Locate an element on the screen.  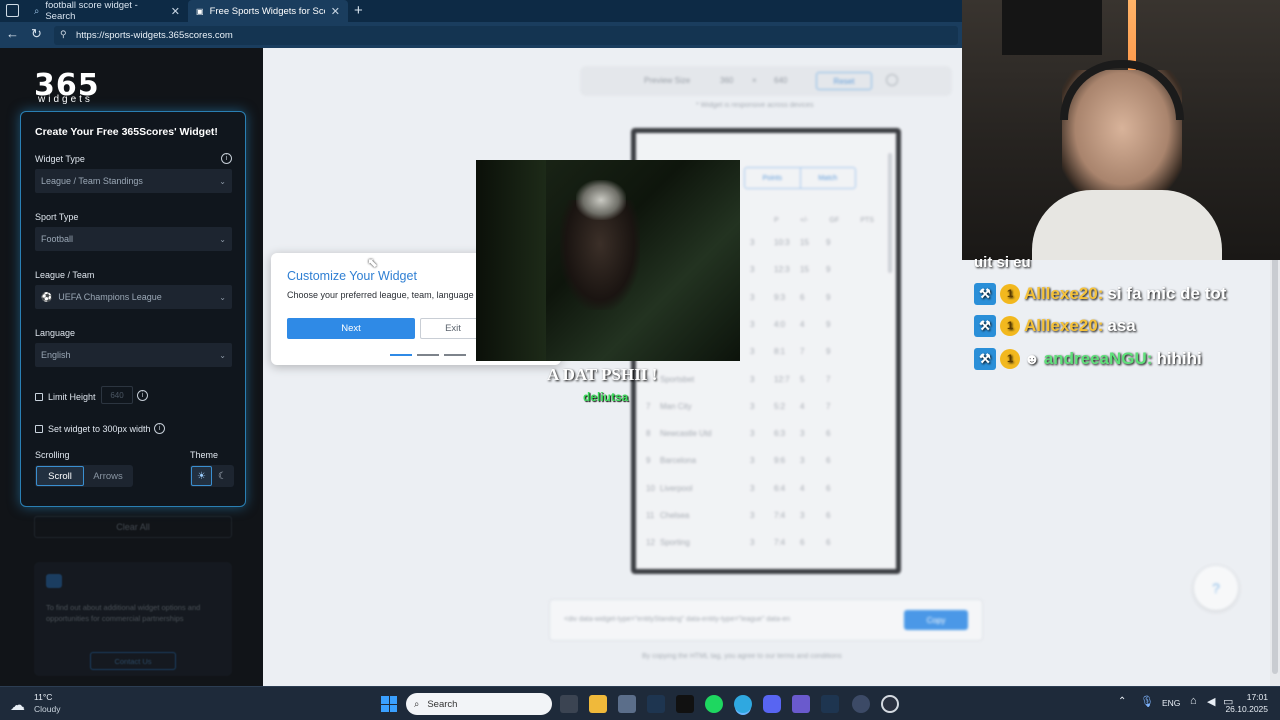
row-rank: 9 is located at coordinates (648, 461).